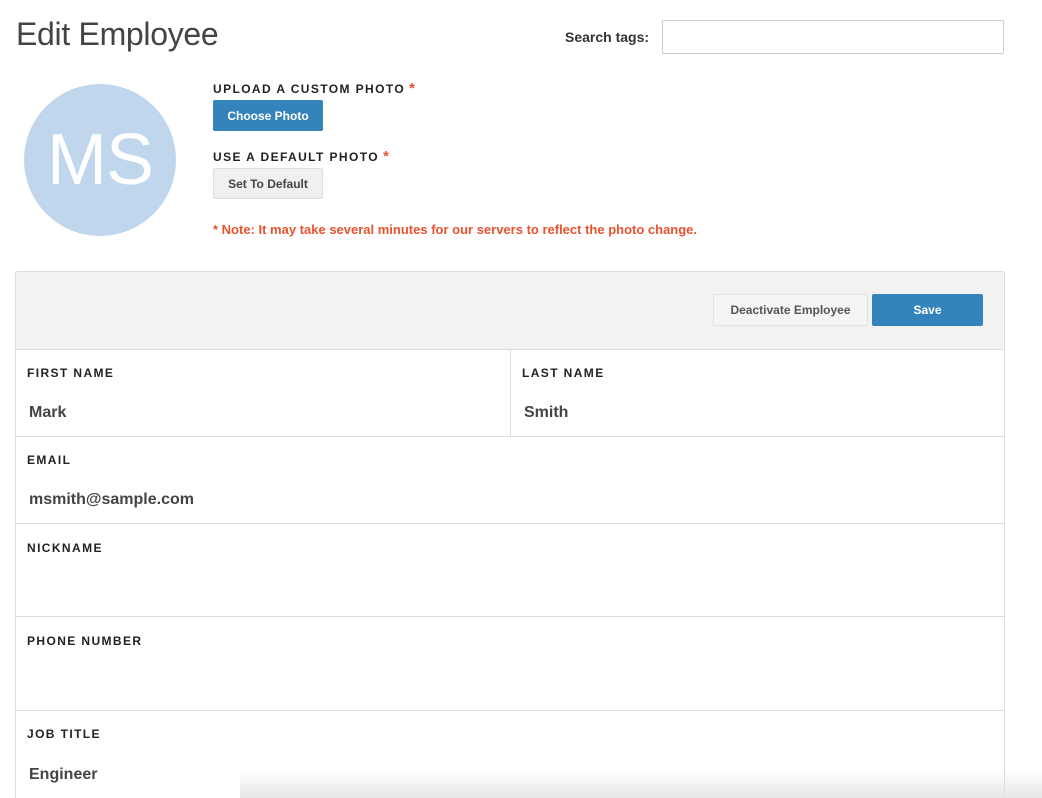  I want to click on job-title-value: Engineer, so click(63, 775).